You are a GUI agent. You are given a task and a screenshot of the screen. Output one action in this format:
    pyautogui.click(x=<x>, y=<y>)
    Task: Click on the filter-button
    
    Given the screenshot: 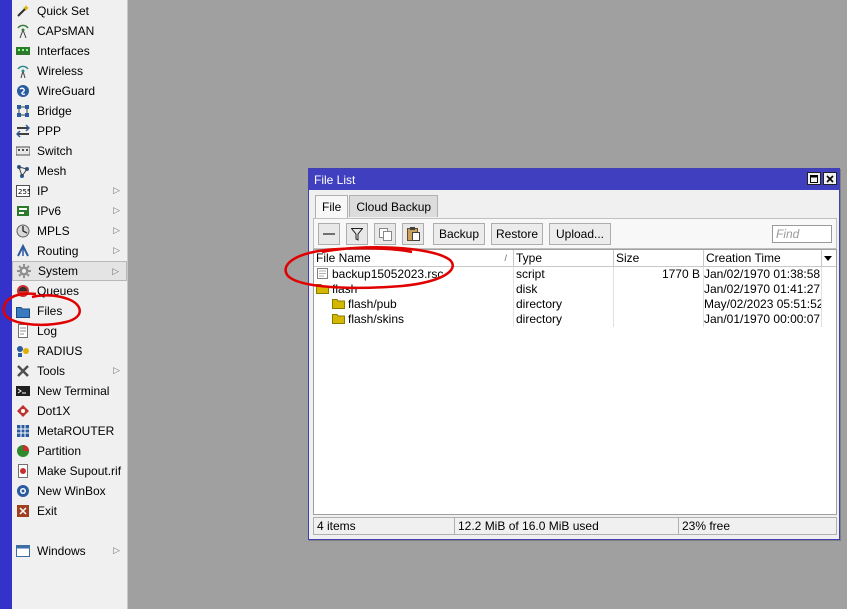 What is the action you would take?
    pyautogui.click(x=357, y=234)
    